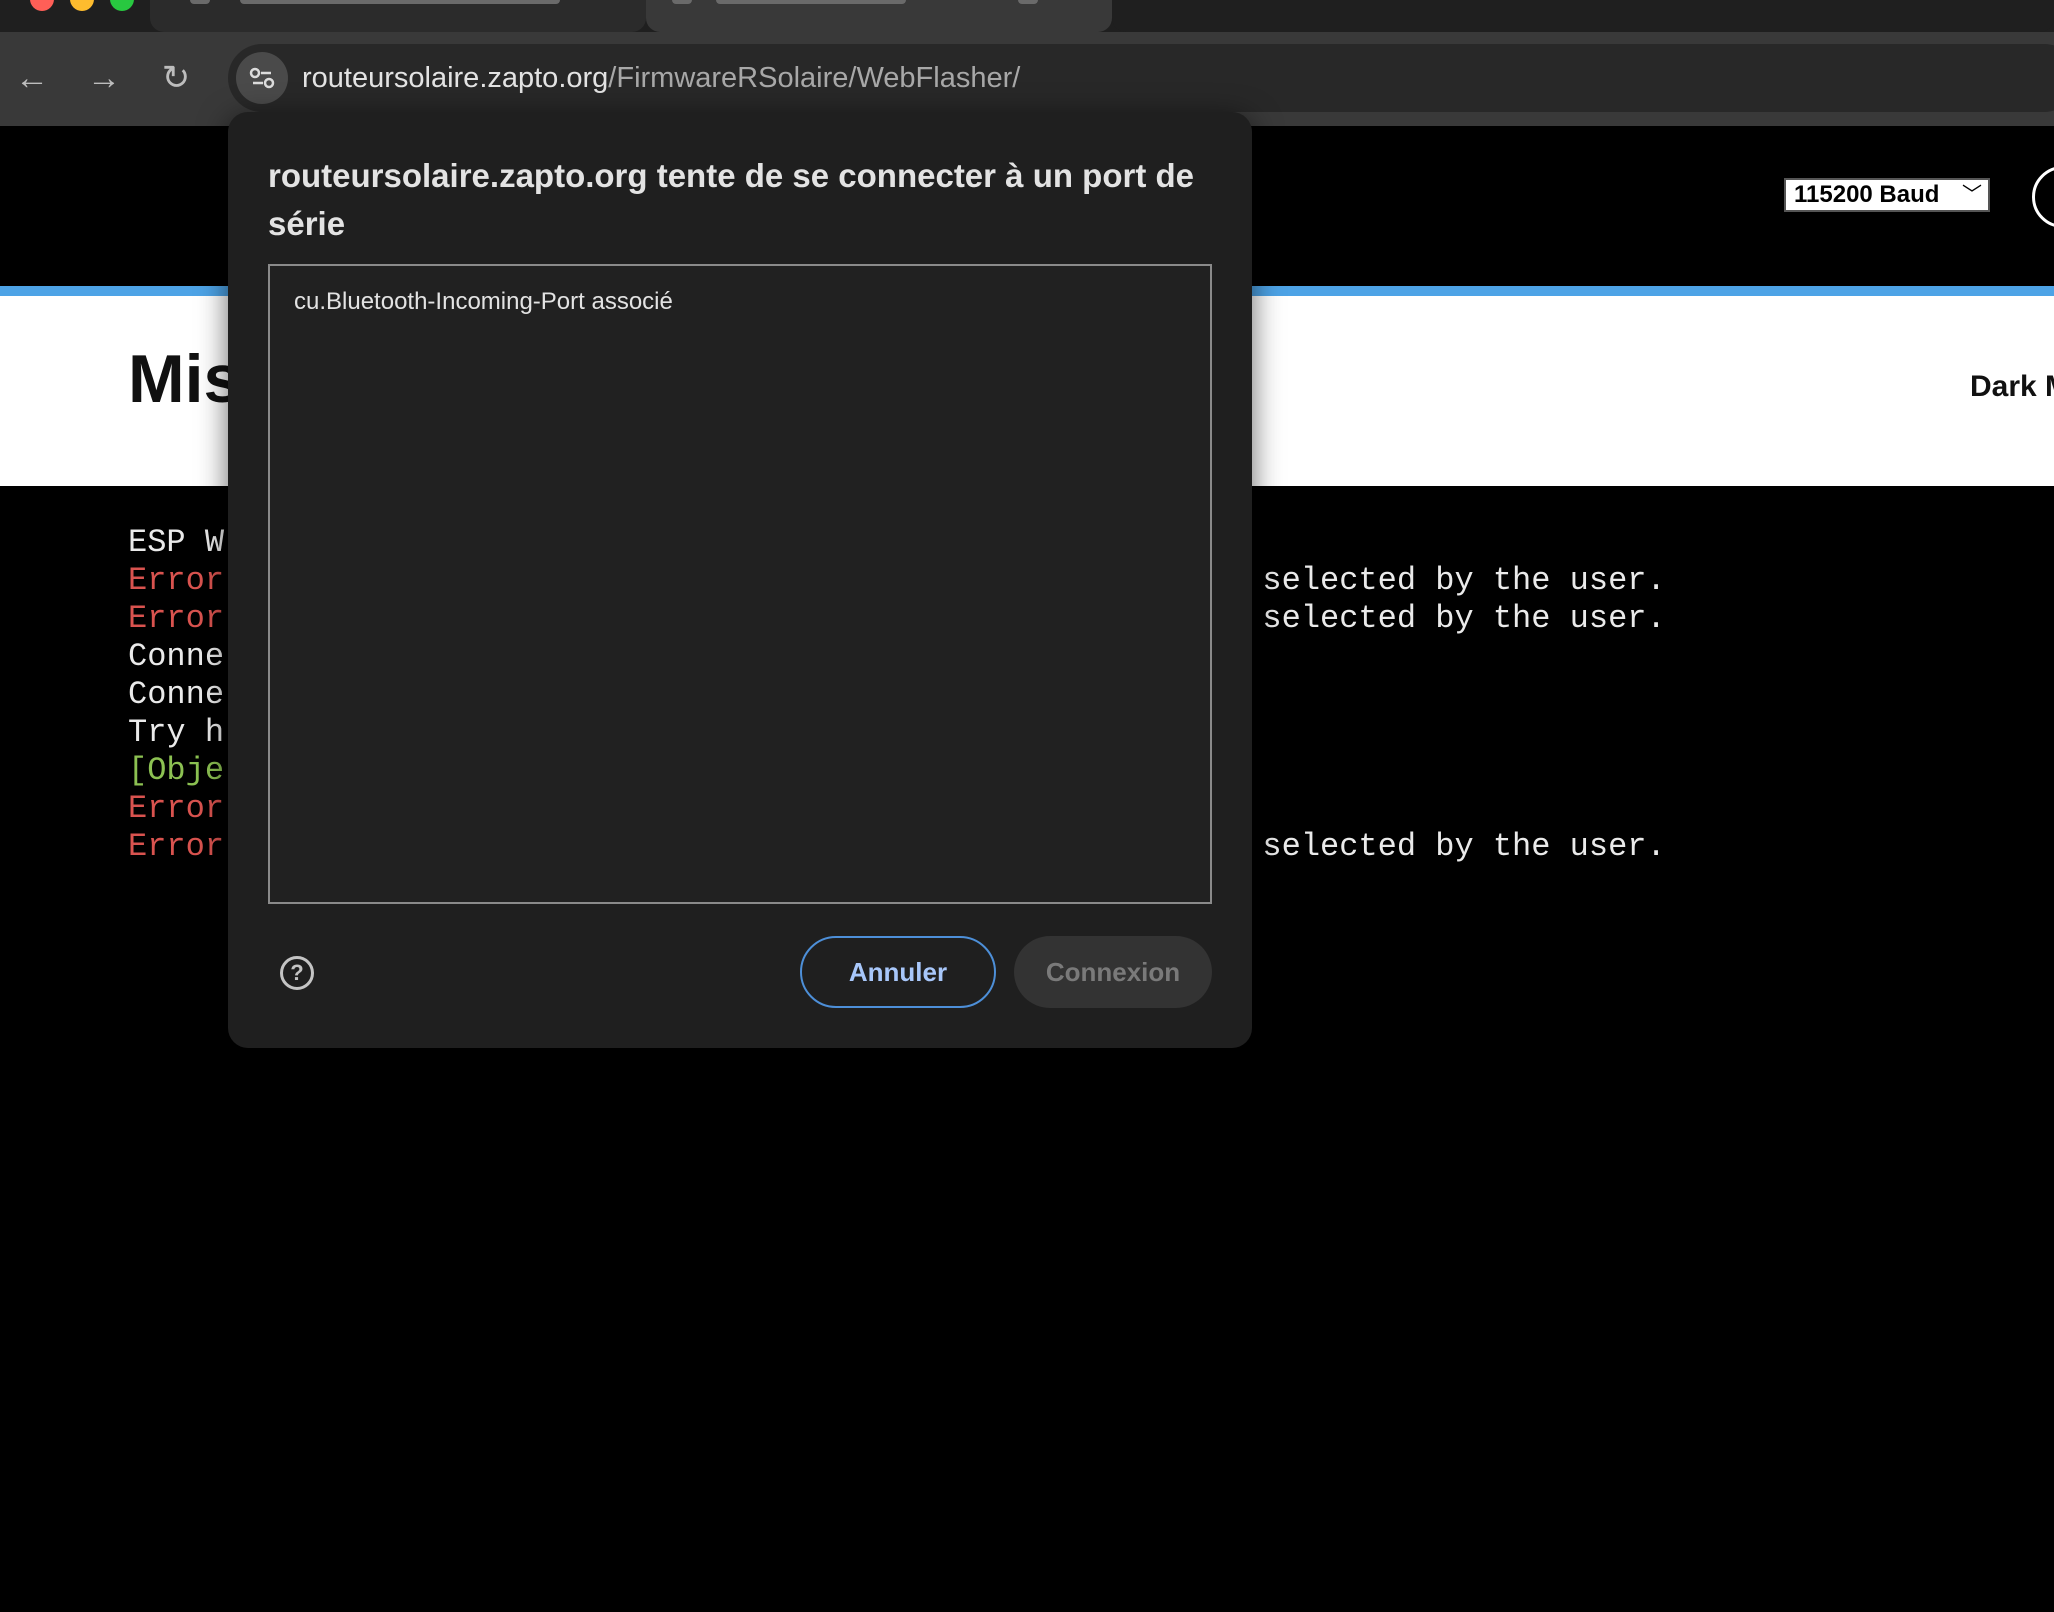 The width and height of the screenshot is (2054, 1612). I want to click on help-icon: ?, so click(297, 973).